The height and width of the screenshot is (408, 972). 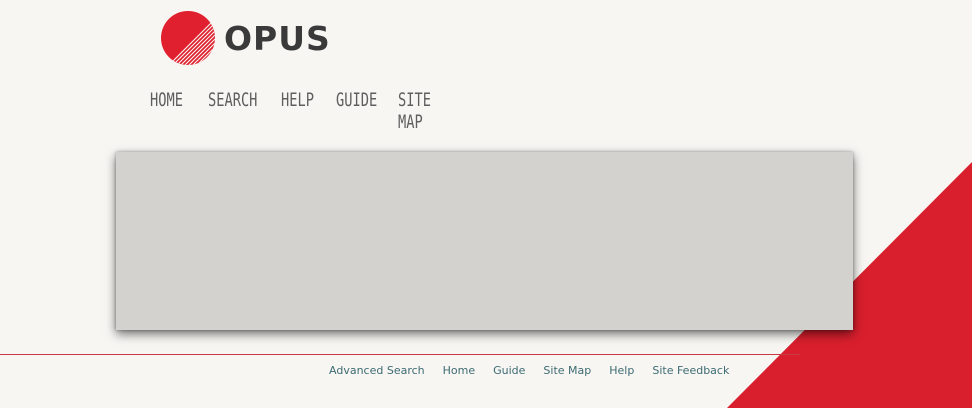 I want to click on nav-search: SEARCH, so click(x=232, y=100).